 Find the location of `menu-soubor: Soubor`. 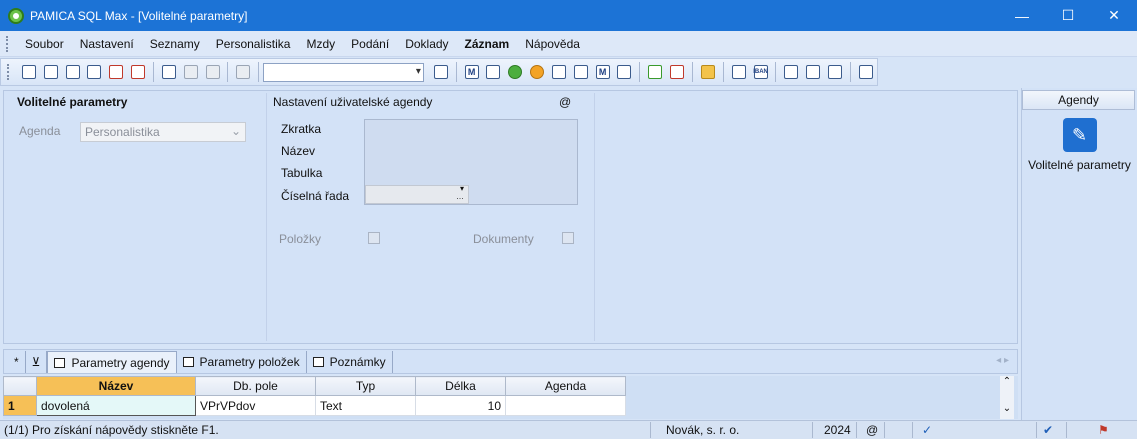

menu-soubor: Soubor is located at coordinates (44, 44).